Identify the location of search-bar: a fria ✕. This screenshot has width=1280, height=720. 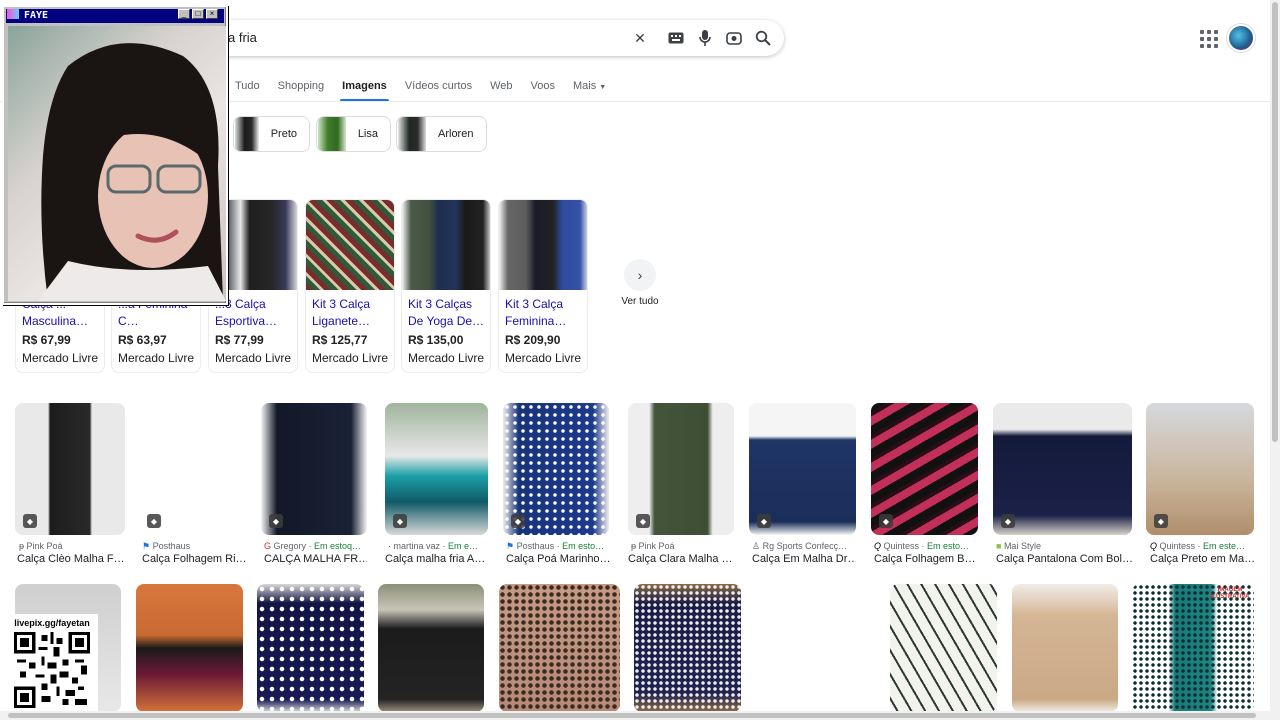
(487, 38).